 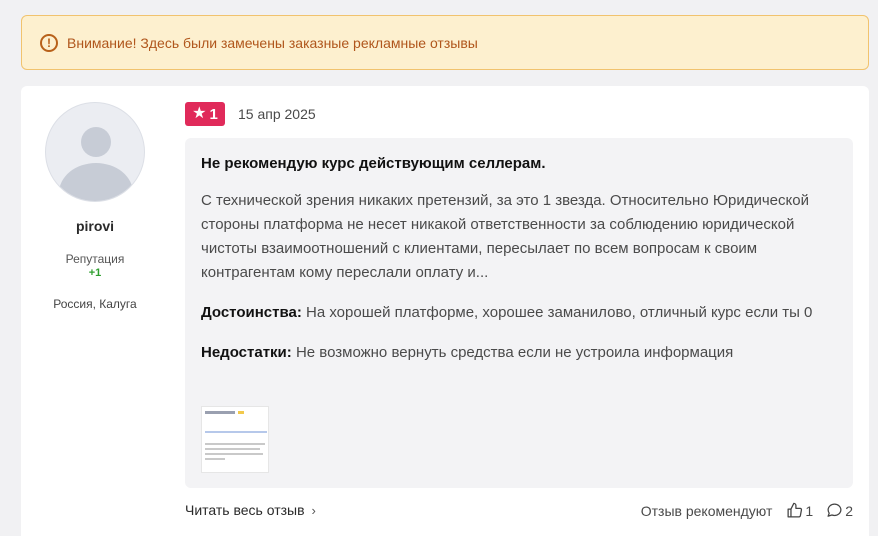 I want to click on review-date: 15 апр 2025, so click(x=277, y=114).